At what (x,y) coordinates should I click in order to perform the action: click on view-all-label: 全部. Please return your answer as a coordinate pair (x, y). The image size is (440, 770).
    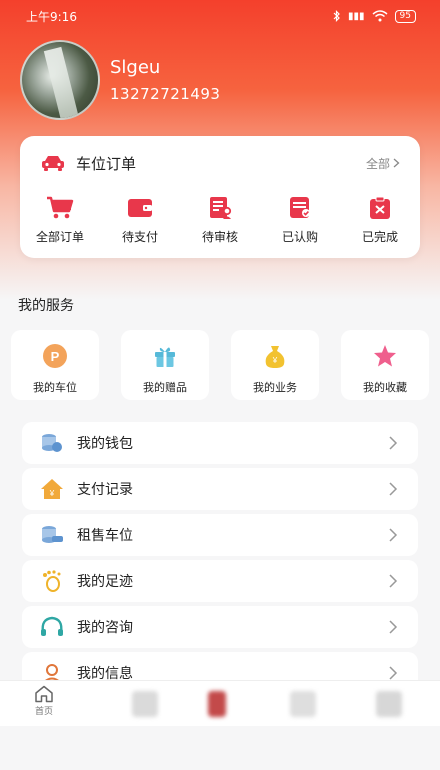
    Looking at the image, I should click on (377, 163).